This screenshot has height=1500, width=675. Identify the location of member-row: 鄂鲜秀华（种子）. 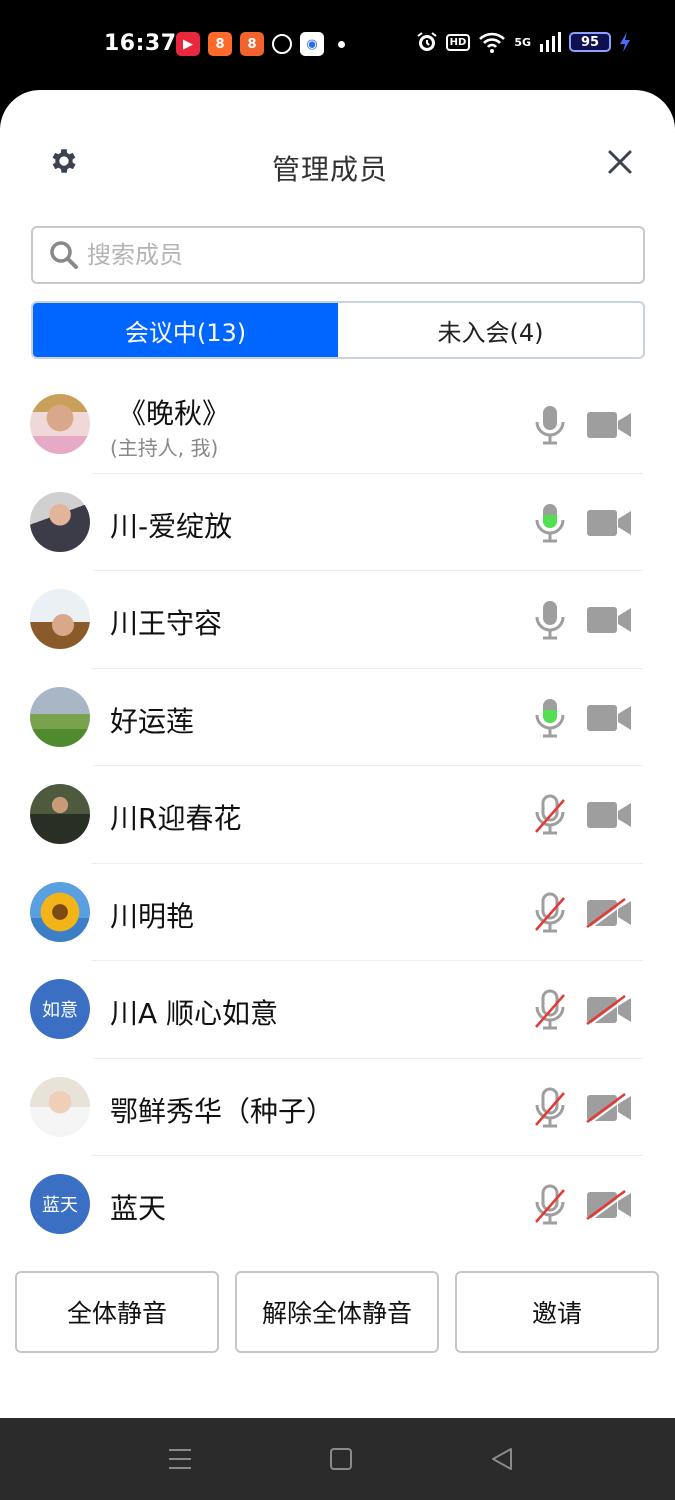
(337, 1107).